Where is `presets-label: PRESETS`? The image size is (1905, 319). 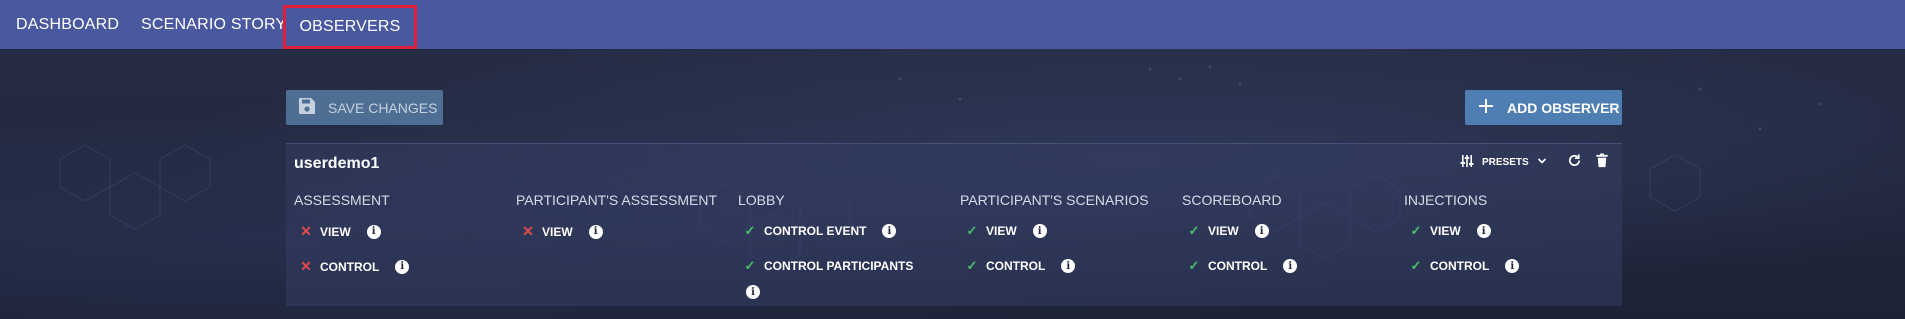
presets-label: PRESETS is located at coordinates (1505, 162).